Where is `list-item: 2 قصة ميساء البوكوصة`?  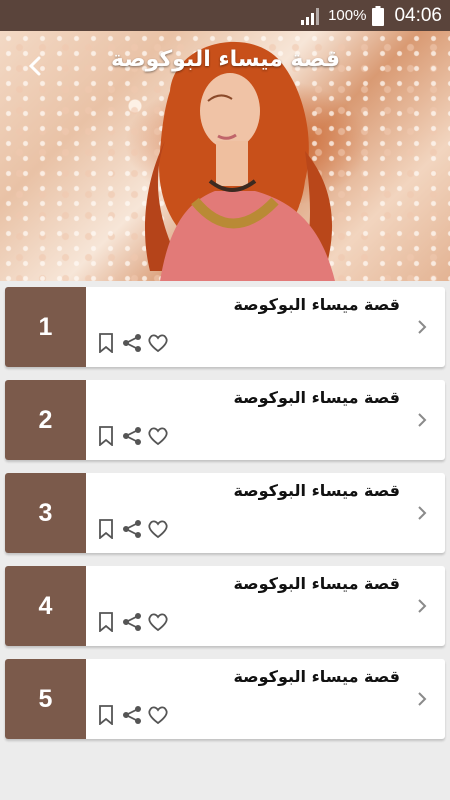 list-item: 2 قصة ميساء البوكوصة is located at coordinates (225, 420).